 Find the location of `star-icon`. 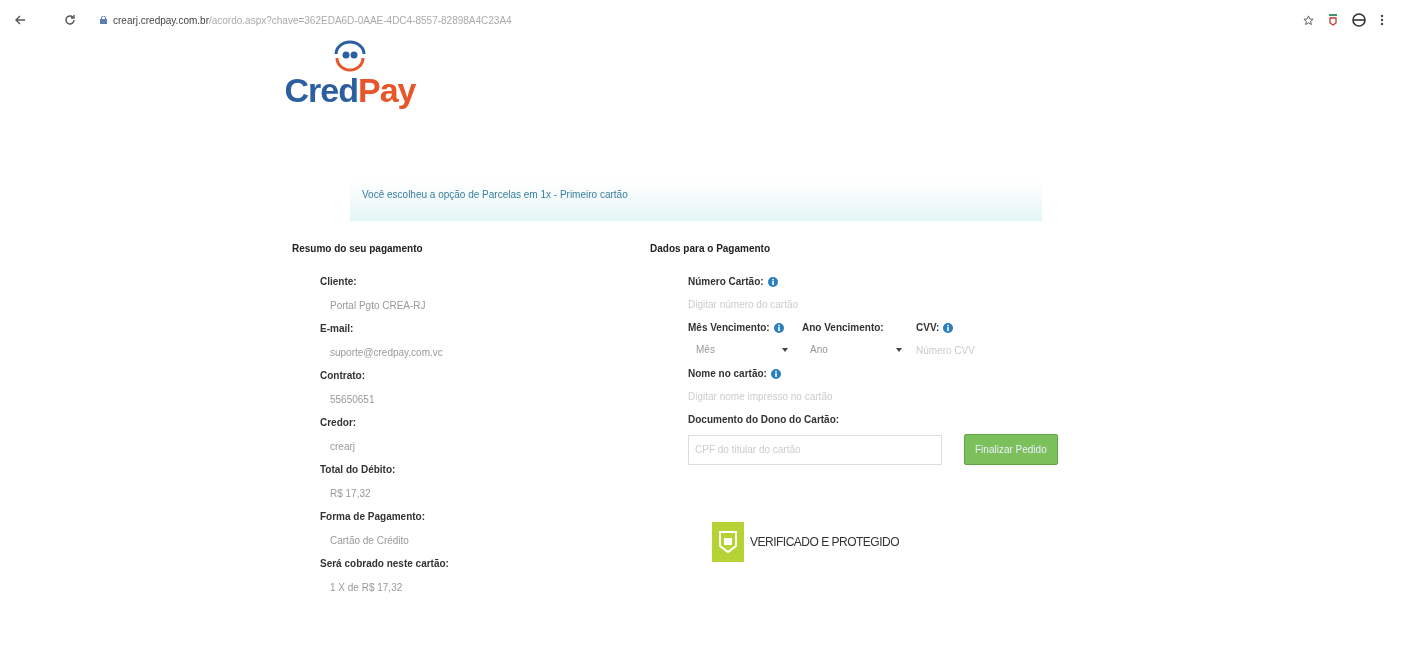

star-icon is located at coordinates (1308, 20).